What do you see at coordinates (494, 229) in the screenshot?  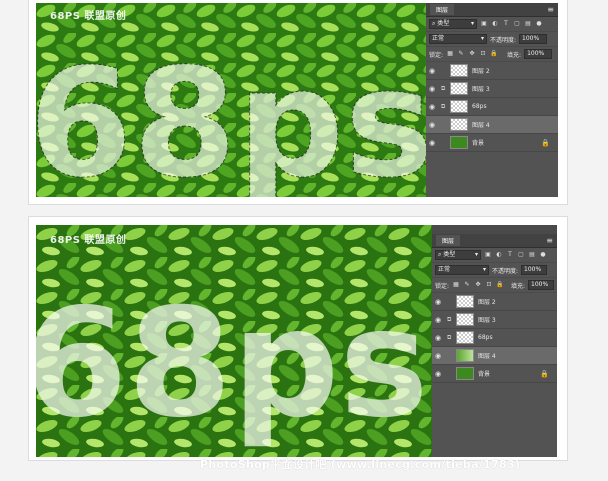 I see `panel-top-bar` at bounding box center [494, 229].